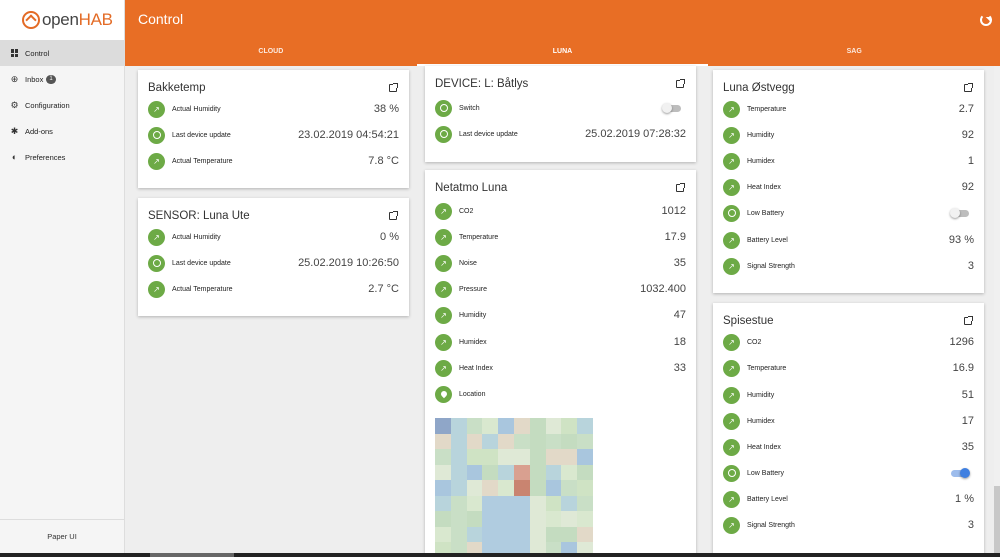 This screenshot has height=557, width=1000. What do you see at coordinates (273, 161) in the screenshot?
I see `list-item: ↗ Actual Temperature 7.8 °C` at bounding box center [273, 161].